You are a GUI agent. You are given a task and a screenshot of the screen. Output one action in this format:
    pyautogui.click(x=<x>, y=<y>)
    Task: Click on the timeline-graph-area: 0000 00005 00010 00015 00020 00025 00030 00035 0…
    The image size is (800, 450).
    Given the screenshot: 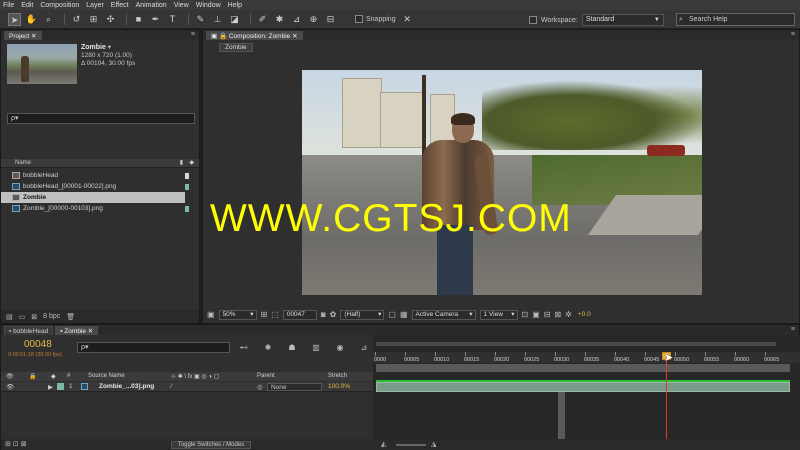 What is the action you would take?
    pyautogui.click(x=586, y=387)
    